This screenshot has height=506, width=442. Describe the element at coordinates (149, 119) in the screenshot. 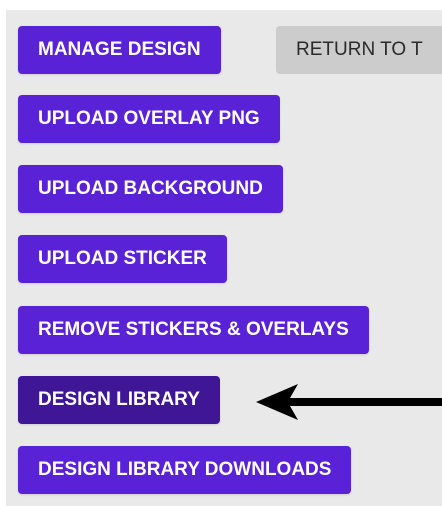

I see `upload-overlay-png-button: UPLOAD OVERLAY PNG` at that location.